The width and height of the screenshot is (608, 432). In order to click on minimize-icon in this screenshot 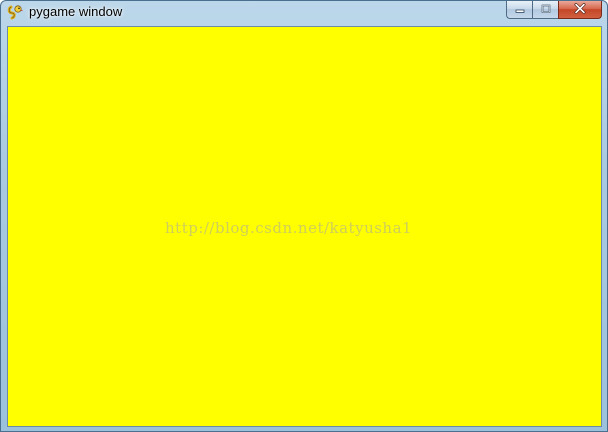, I will do `click(520, 10)`.